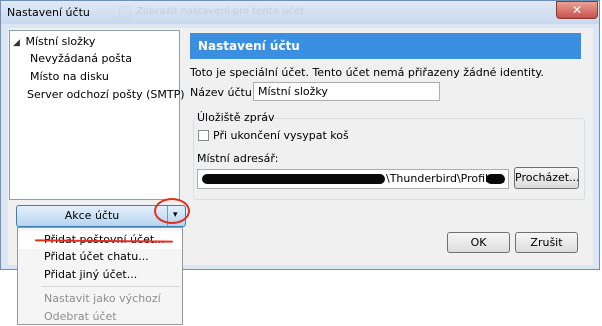  Describe the element at coordinates (203, 135) in the screenshot. I see `empty-trash-checkbox` at that location.